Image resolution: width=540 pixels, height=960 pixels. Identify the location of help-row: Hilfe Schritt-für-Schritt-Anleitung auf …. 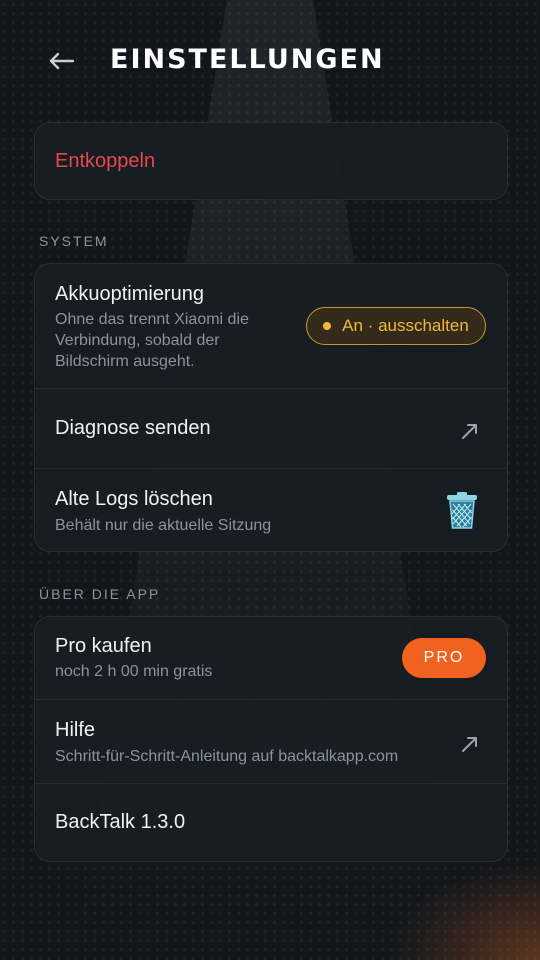
(271, 741).